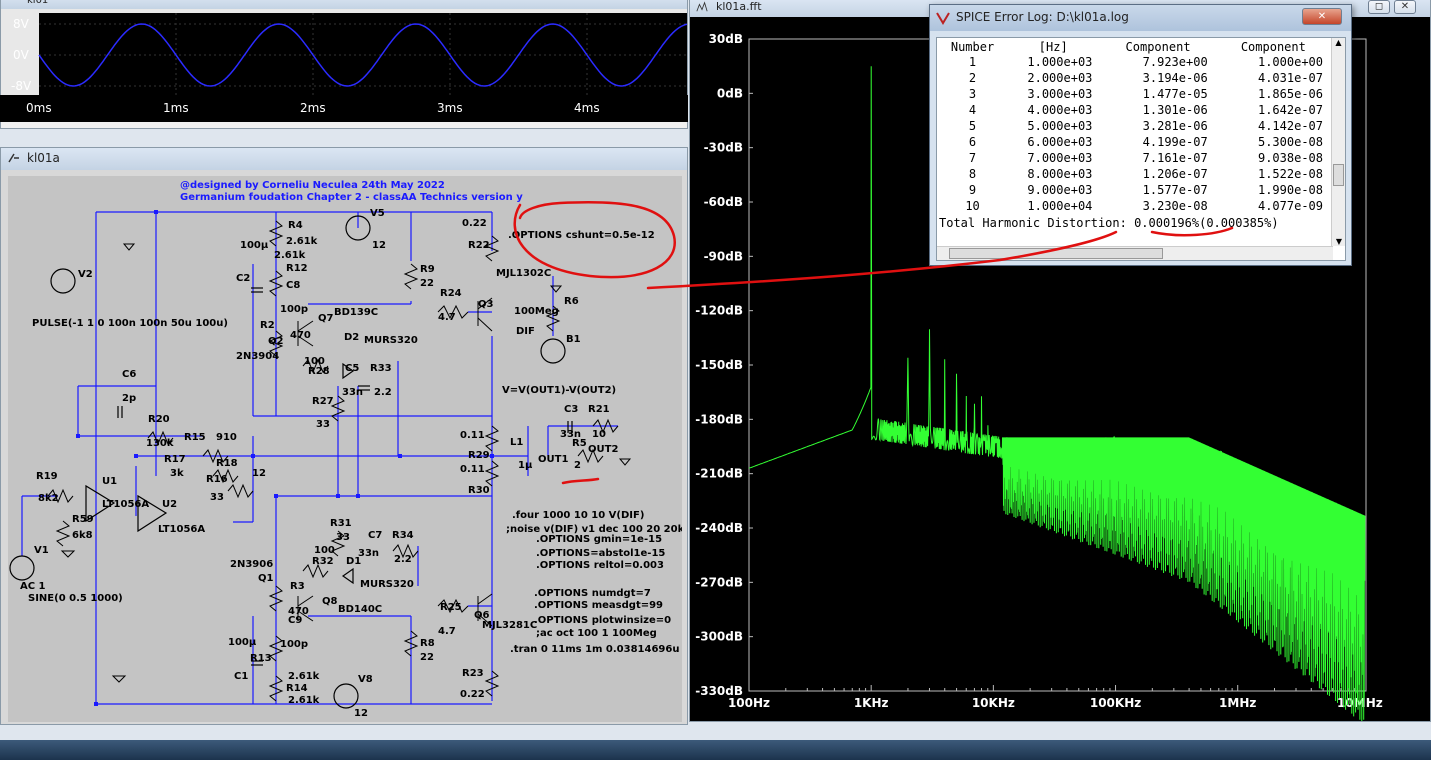 The image size is (1431, 760). What do you see at coordinates (1175, 174) in the screenshot?
I see `table-cell: 1.206e-07` at bounding box center [1175, 174].